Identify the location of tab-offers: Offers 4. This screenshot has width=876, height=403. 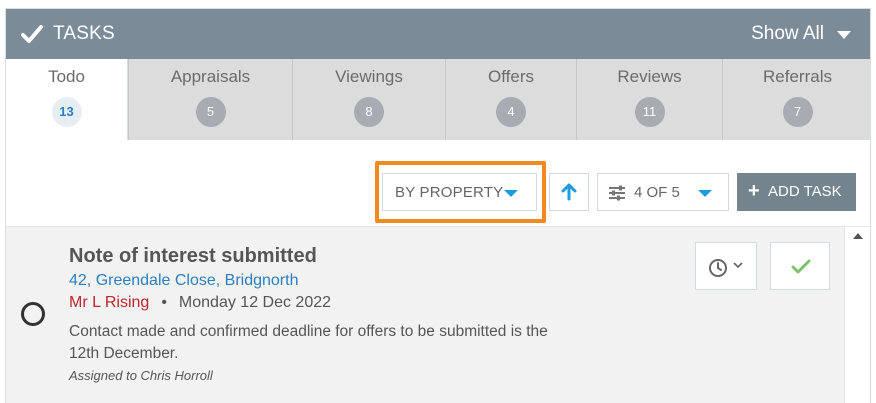
(510, 99).